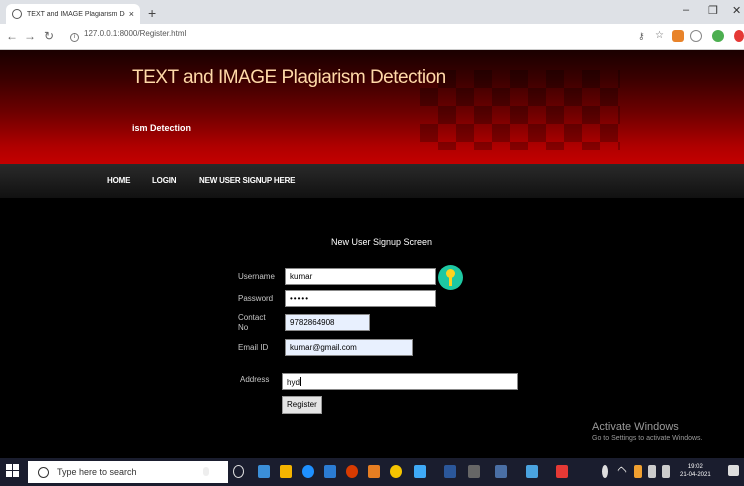 The width and height of the screenshot is (744, 486). What do you see at coordinates (622, 471) in the screenshot?
I see `chevron-up-icon` at bounding box center [622, 471].